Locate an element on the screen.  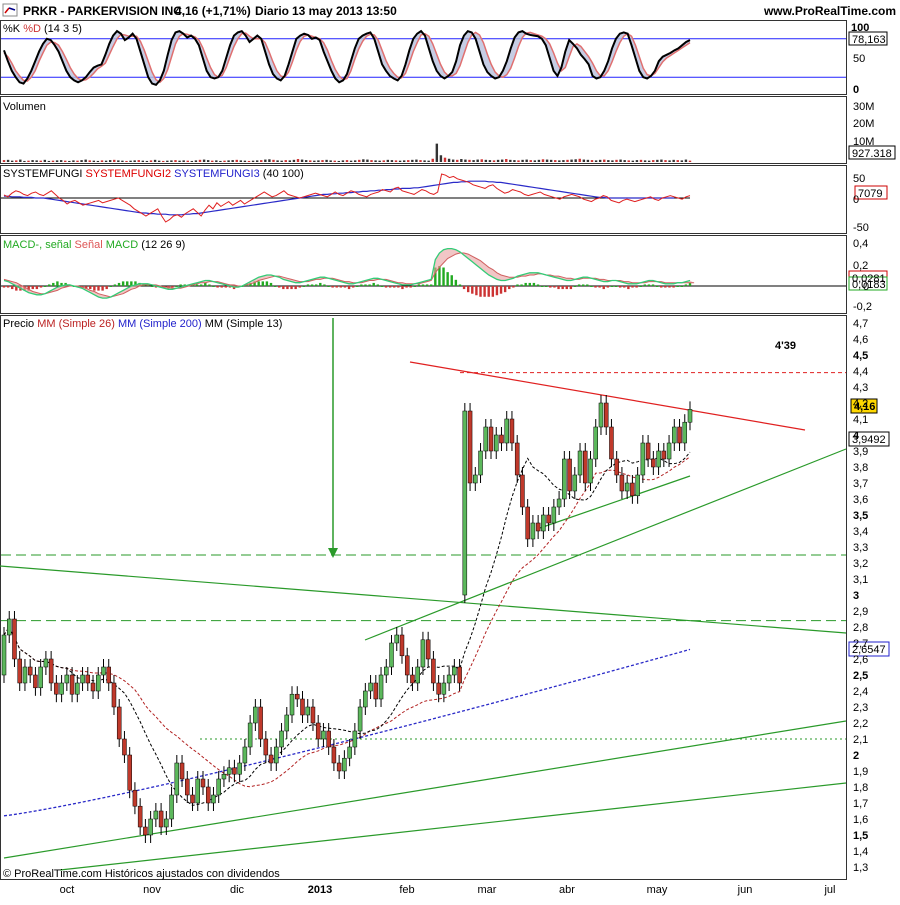
x-axis-label: nov is located at coordinates (152, 890).